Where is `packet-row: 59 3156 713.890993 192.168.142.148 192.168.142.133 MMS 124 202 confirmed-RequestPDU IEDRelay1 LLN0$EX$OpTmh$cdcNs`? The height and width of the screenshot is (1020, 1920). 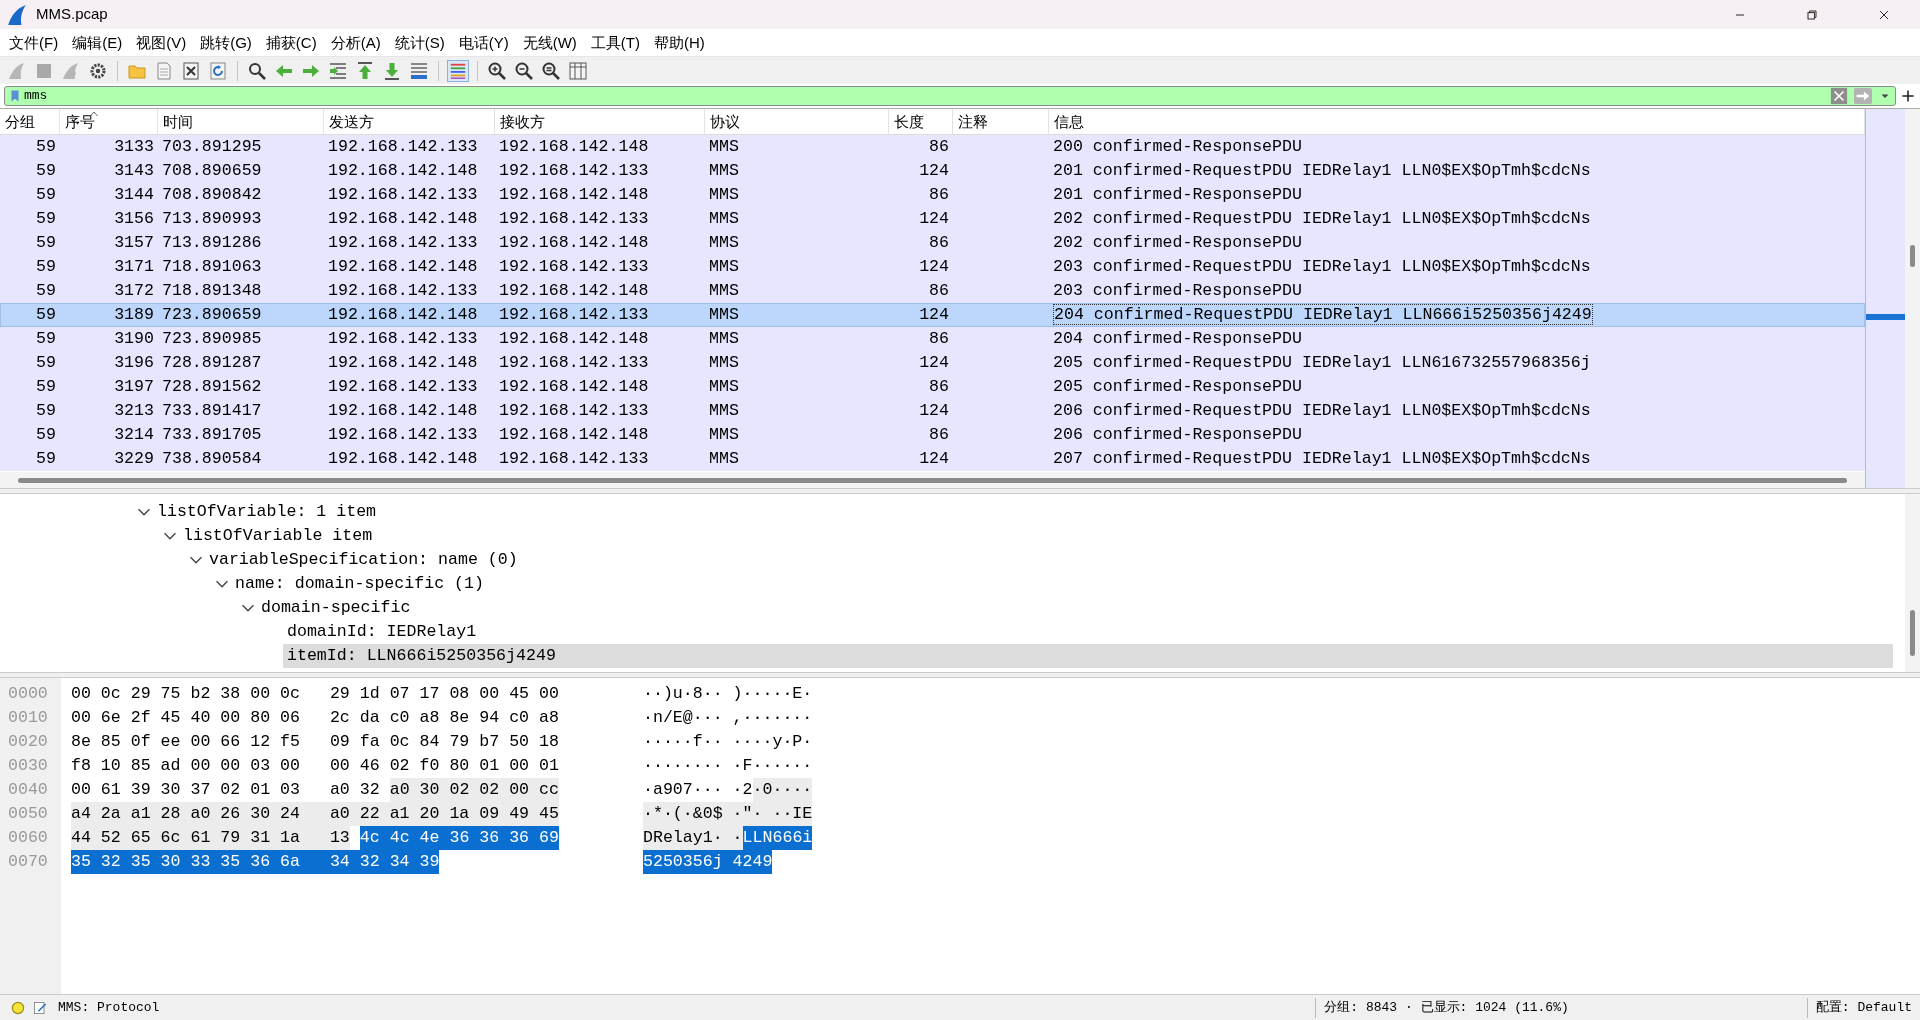
packet-row: 59 3156 713.890993 192.168.142.148 192.168.142.133 MMS 124 202 confirmed-RequestPDU IEDRelay1 LLN0$EX$OpTmh$cdcNs is located at coordinates (932, 219).